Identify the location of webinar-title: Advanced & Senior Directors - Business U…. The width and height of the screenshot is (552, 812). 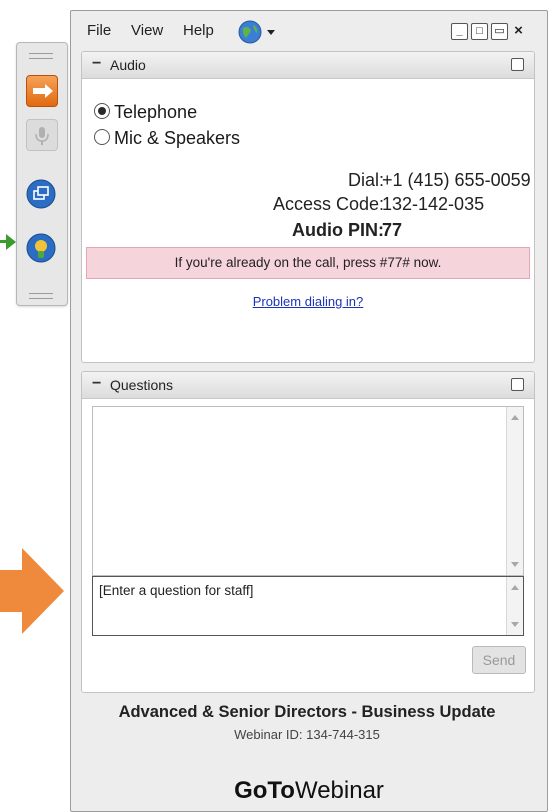
(307, 712).